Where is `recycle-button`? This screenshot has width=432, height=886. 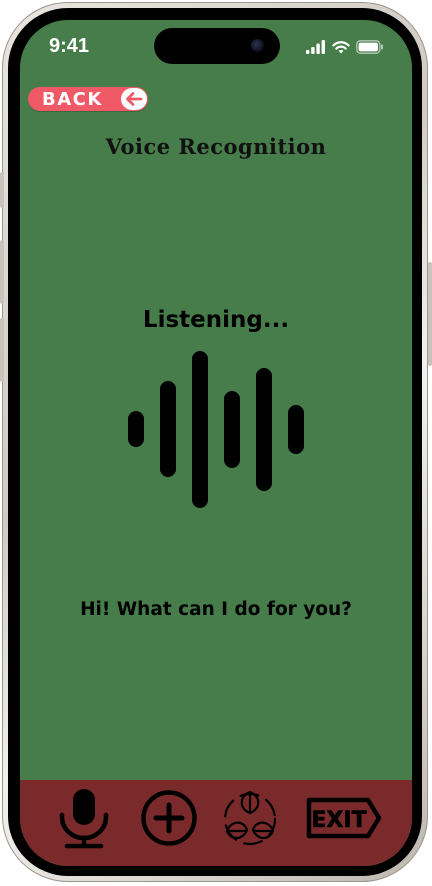
recycle-button is located at coordinates (250, 818).